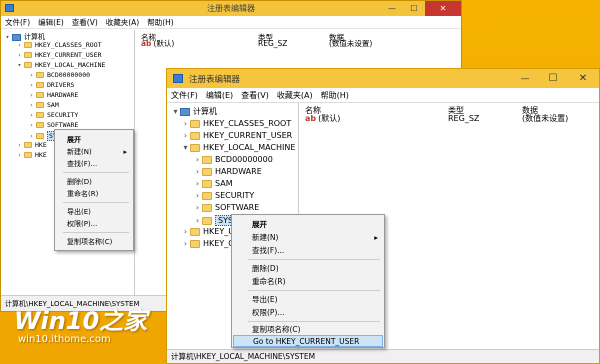  Describe the element at coordinates (51, 85) in the screenshot. I see `tree-item-drivers: › DRIVERS` at that location.